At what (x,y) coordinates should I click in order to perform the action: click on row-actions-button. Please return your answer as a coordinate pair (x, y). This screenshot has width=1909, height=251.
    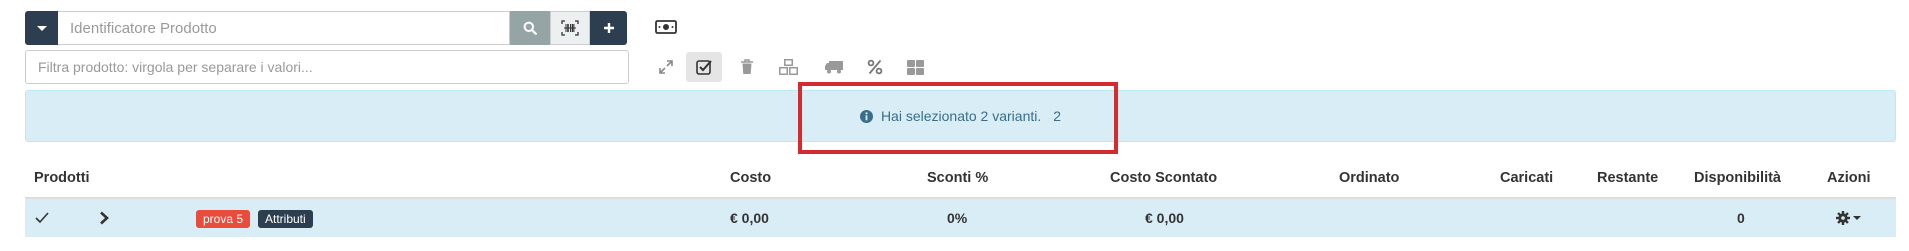
    Looking at the image, I should click on (1848, 218).